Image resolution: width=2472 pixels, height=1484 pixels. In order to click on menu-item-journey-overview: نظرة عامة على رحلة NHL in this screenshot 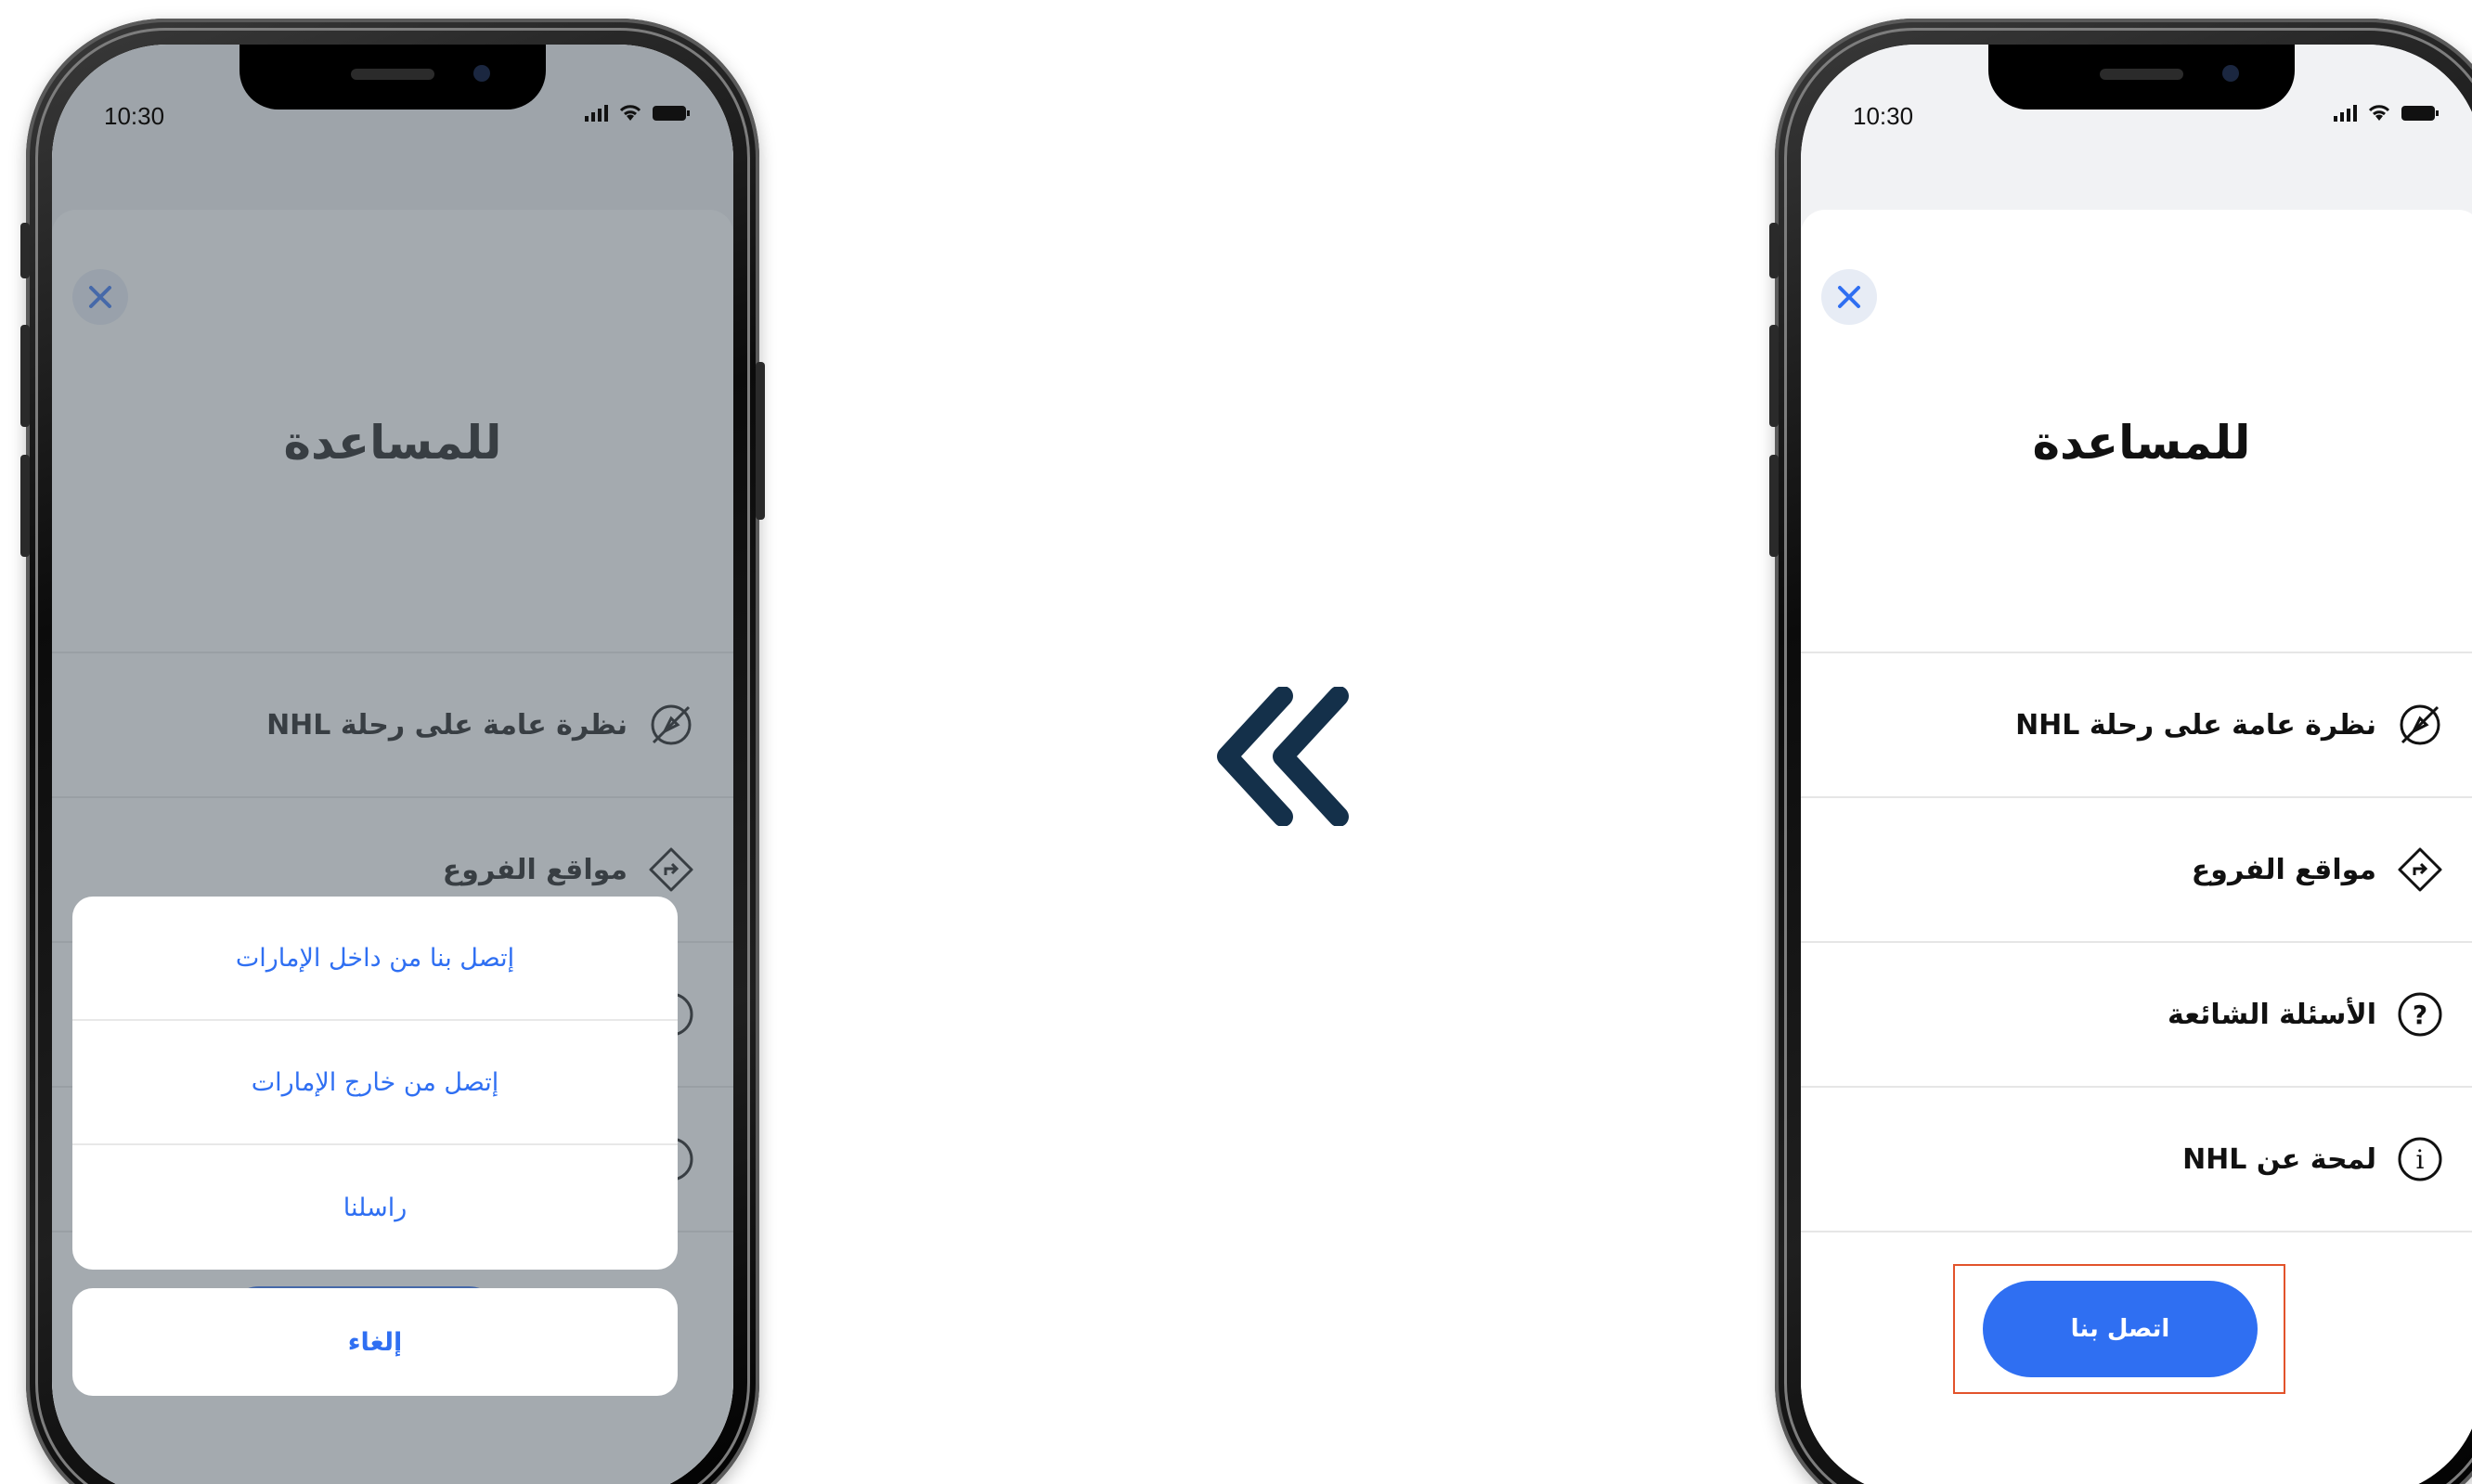, I will do `click(2136, 726)`.